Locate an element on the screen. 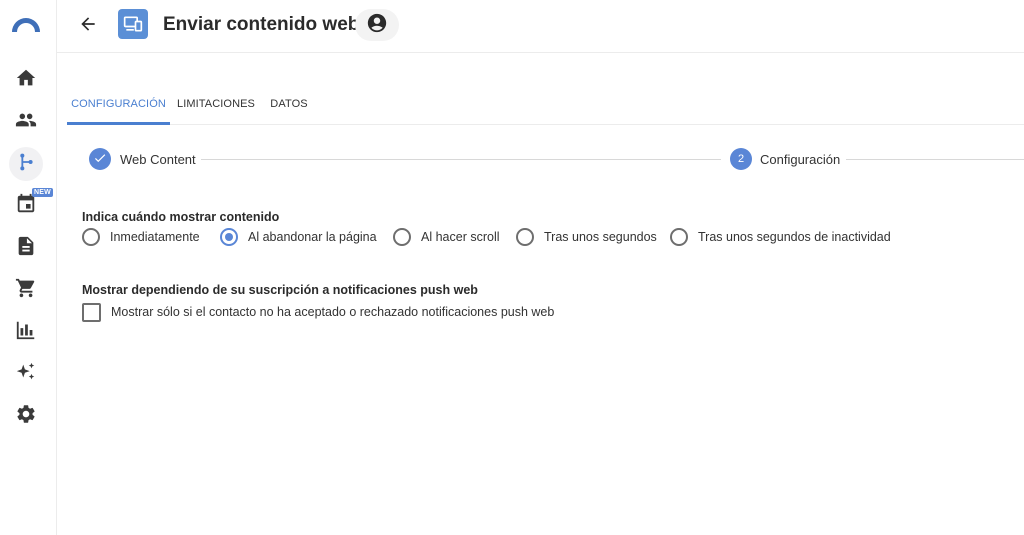  page-title: Enviar contenido web is located at coordinates (261, 24).